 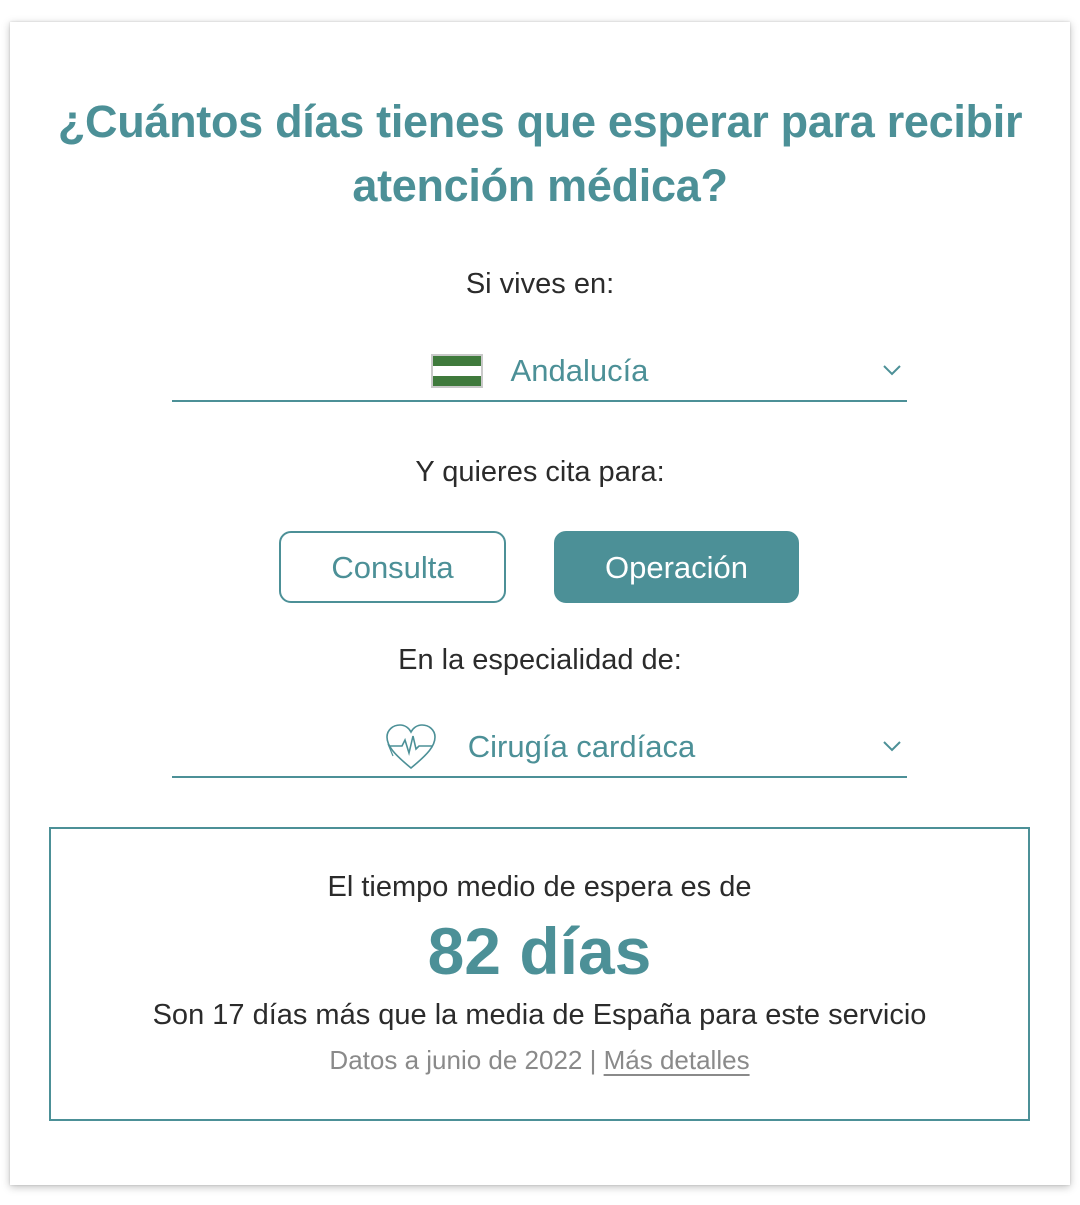 I want to click on result-source: Datos a junio de 2022 | Más detalles, so click(x=539, y=1060).